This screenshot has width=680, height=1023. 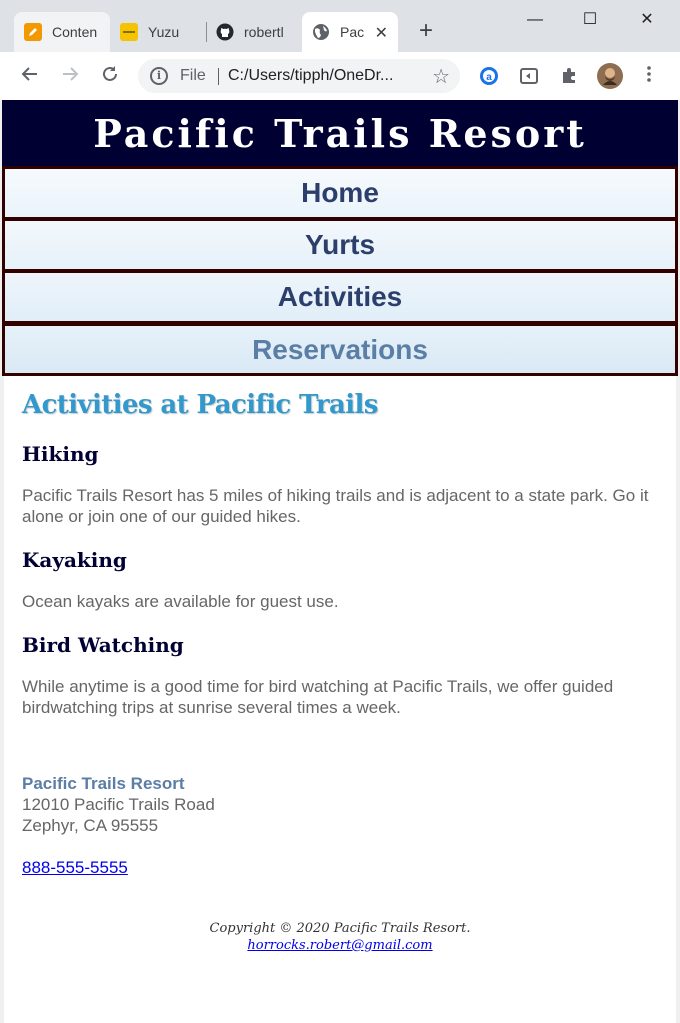 I want to click on tab-github: robertl, so click(x=254, y=32).